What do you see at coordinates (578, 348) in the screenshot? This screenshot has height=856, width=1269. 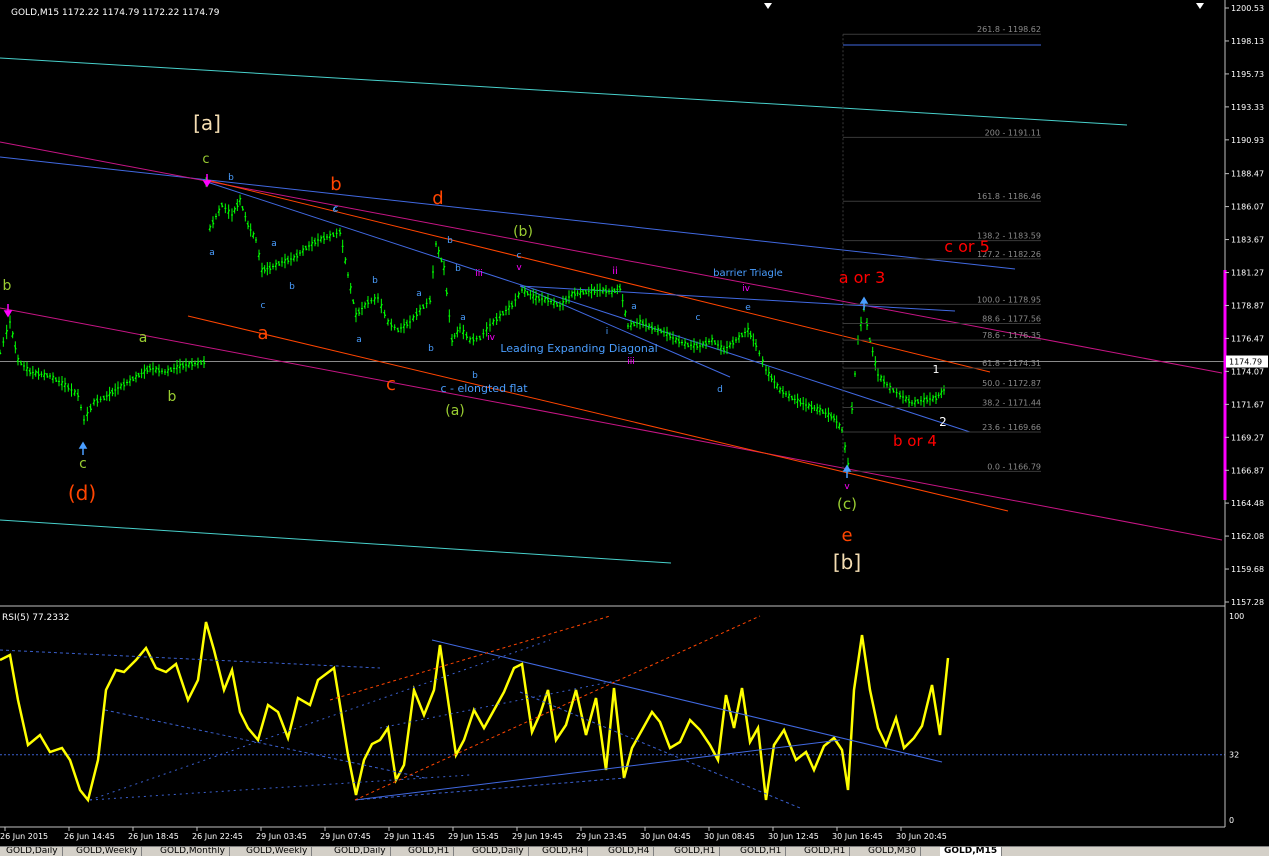 I see `wave-label: Leading Expanding Diagonal` at bounding box center [578, 348].